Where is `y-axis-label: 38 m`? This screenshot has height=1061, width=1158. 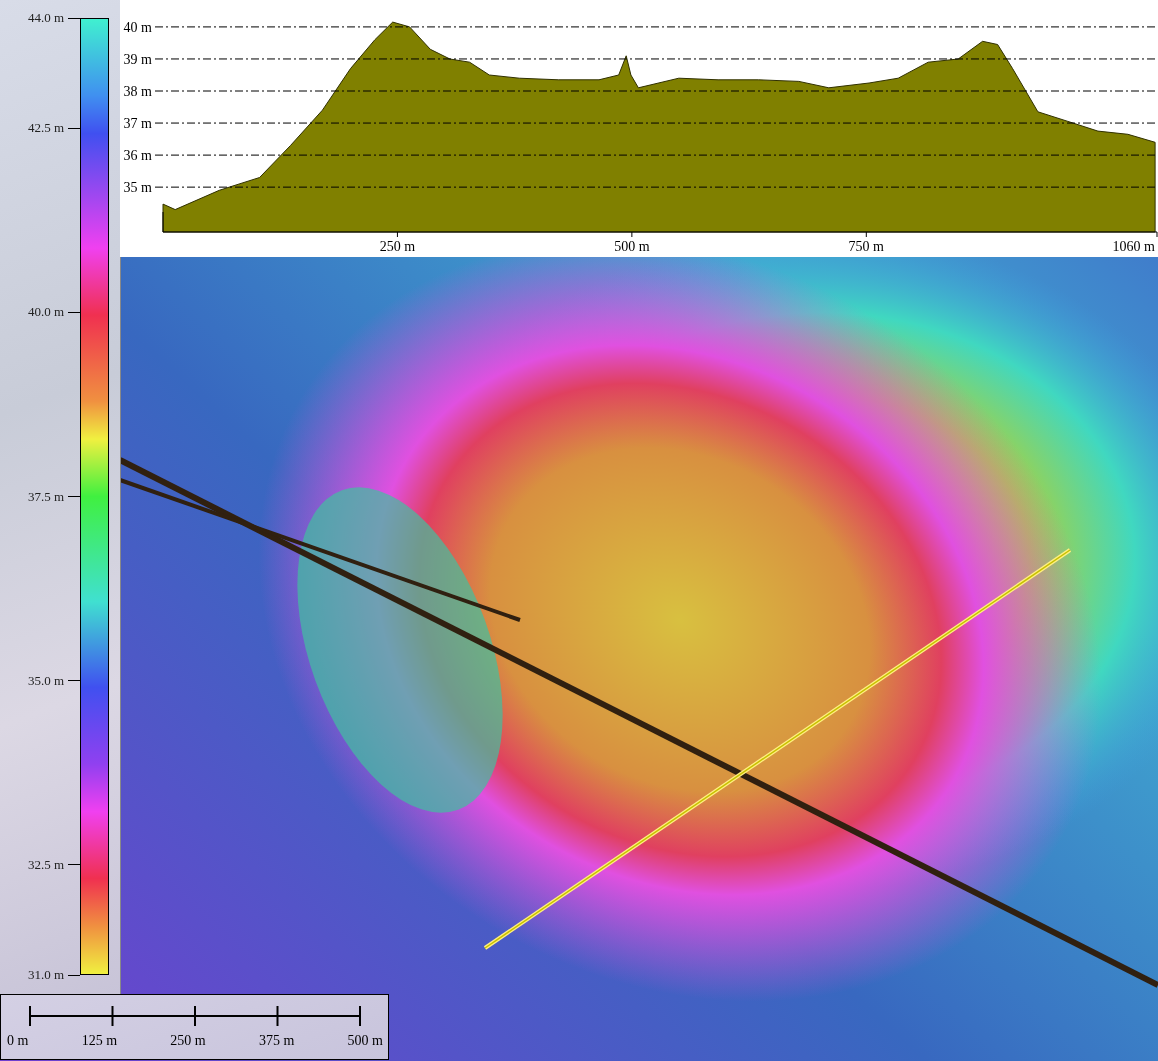 y-axis-label: 38 m is located at coordinates (137, 91).